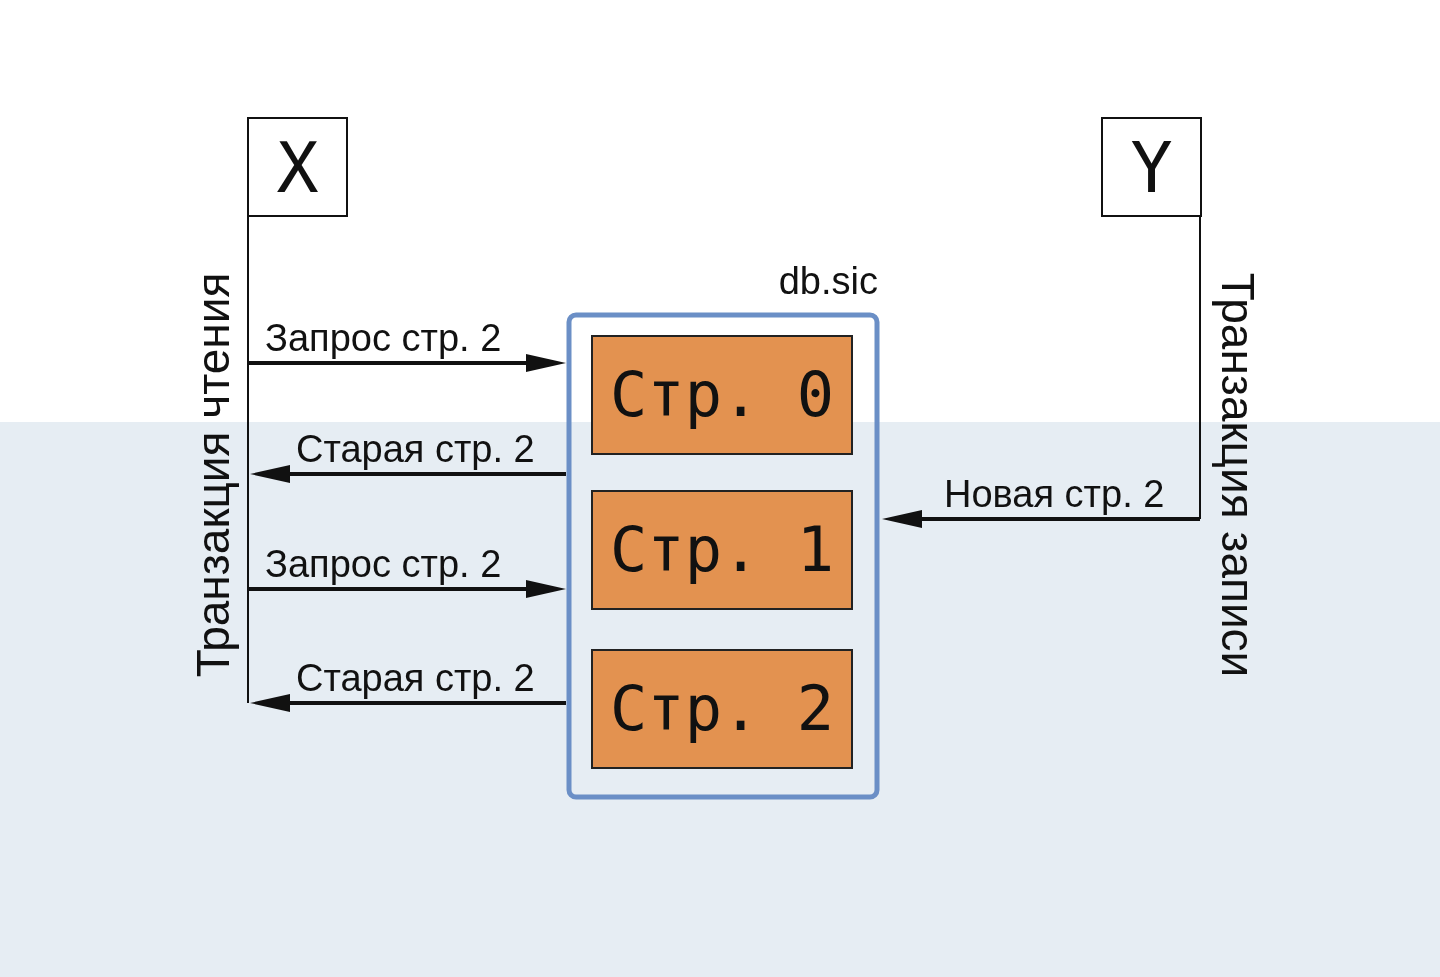  I want to click on database-name: db.sic, so click(828, 281).